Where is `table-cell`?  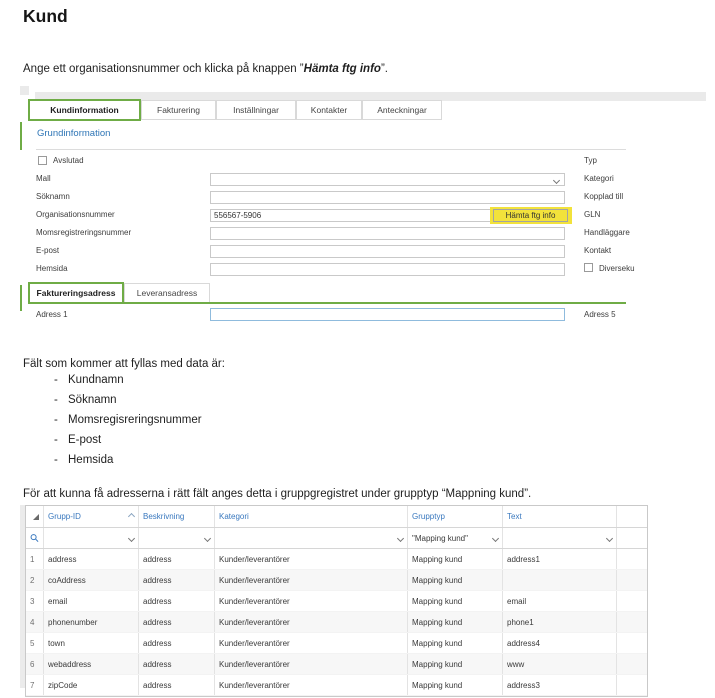
table-cell is located at coordinates (560, 580).